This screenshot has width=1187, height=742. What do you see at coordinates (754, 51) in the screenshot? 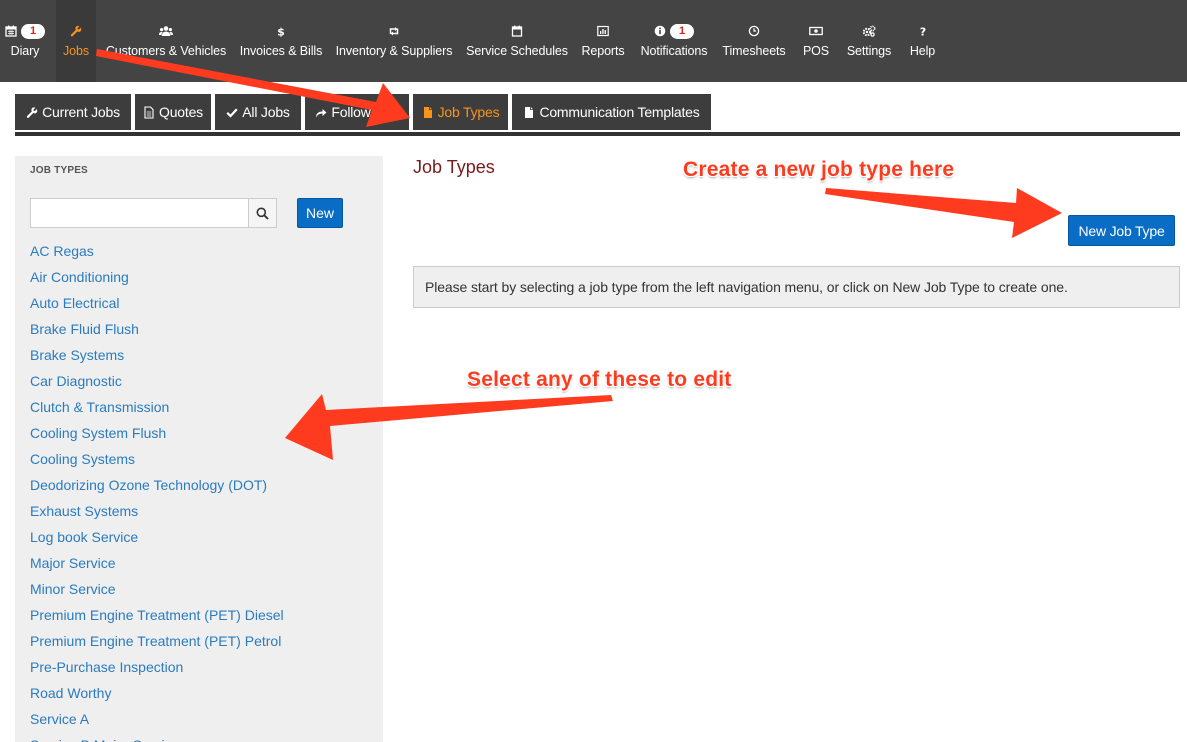
I see `nav-label: Timesheets` at bounding box center [754, 51].